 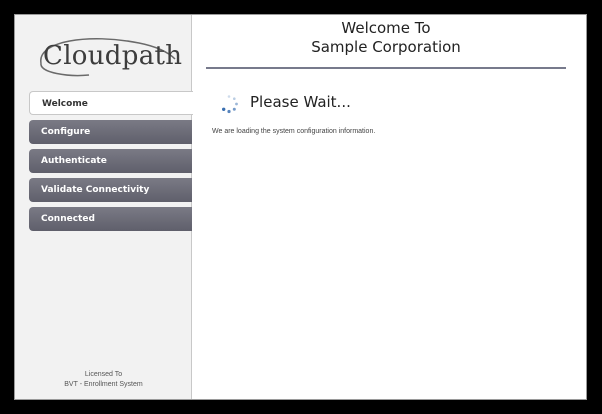 I want to click on logo-text: Cloudpath, so click(x=113, y=56).